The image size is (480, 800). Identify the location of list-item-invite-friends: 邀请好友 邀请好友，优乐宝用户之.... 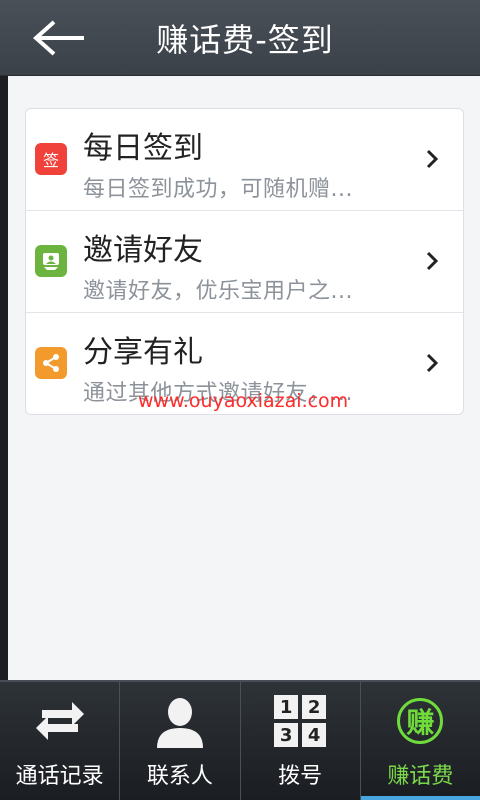
(244, 262).